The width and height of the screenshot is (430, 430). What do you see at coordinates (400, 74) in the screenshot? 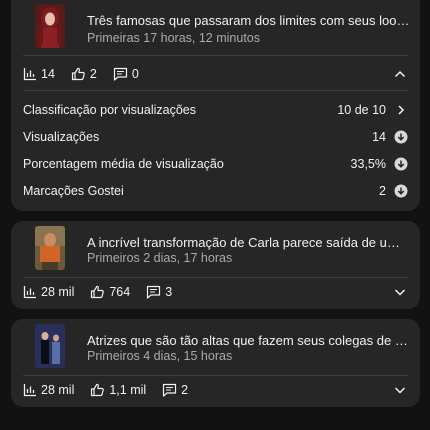
I see `chevron-up-icon` at bounding box center [400, 74].